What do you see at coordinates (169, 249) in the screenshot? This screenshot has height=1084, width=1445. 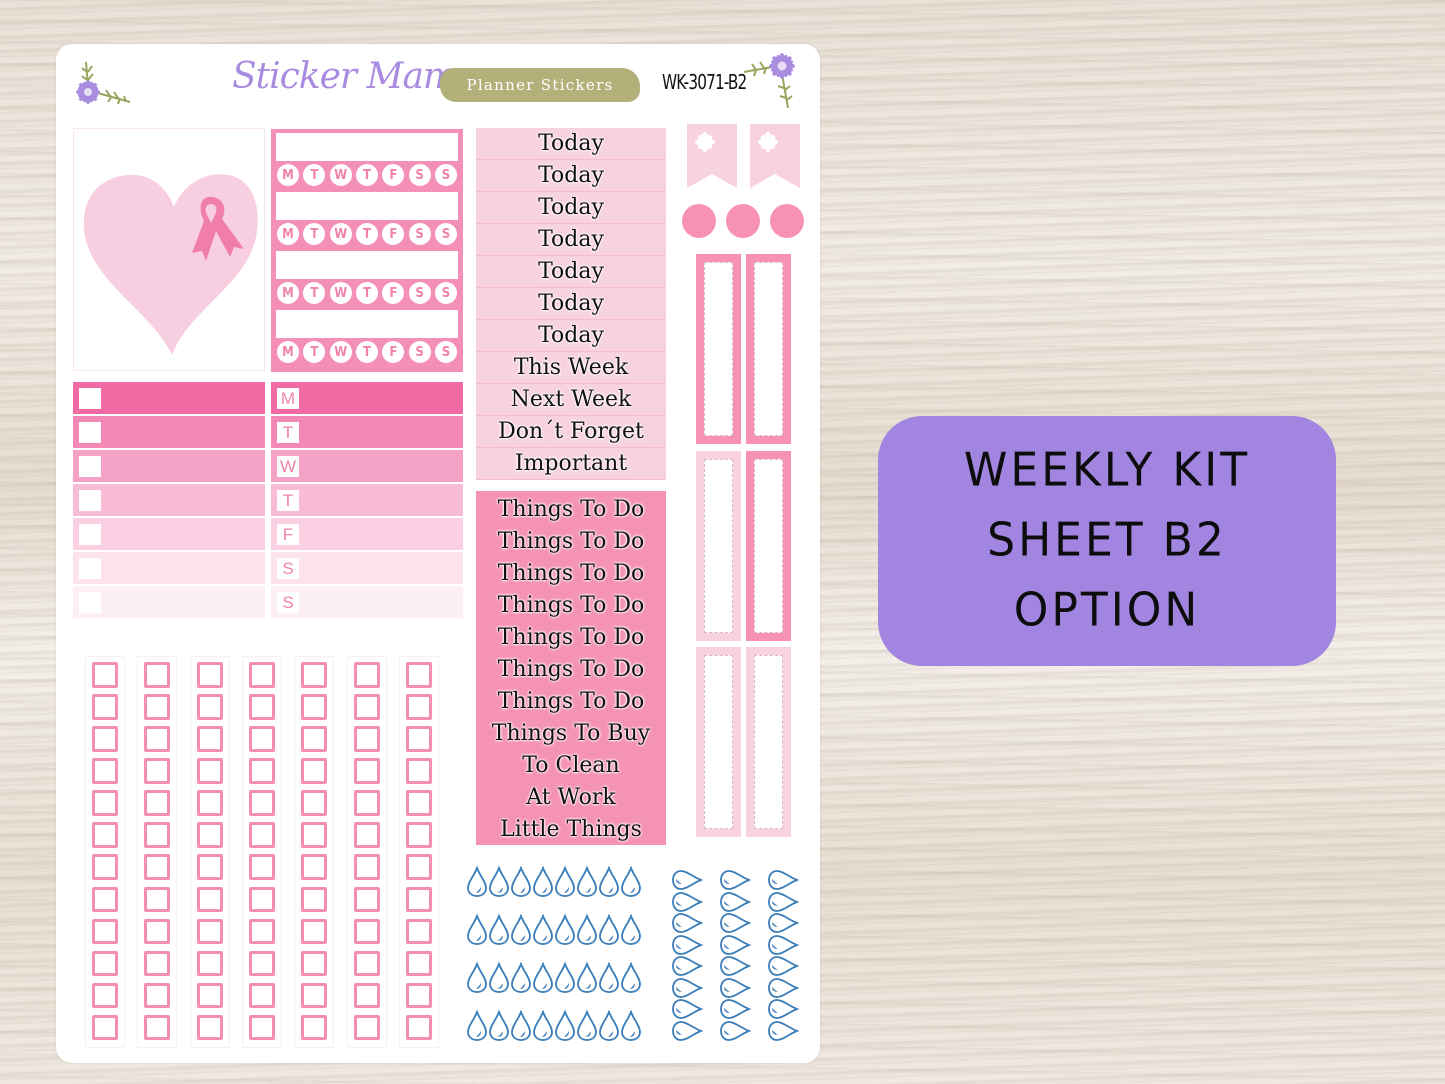 I see `heart-sticker` at bounding box center [169, 249].